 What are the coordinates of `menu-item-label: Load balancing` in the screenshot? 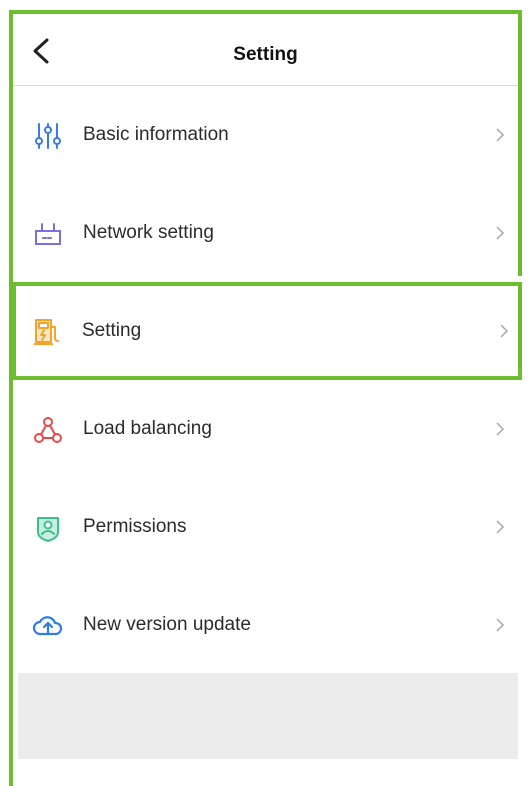 It's located at (147, 428).